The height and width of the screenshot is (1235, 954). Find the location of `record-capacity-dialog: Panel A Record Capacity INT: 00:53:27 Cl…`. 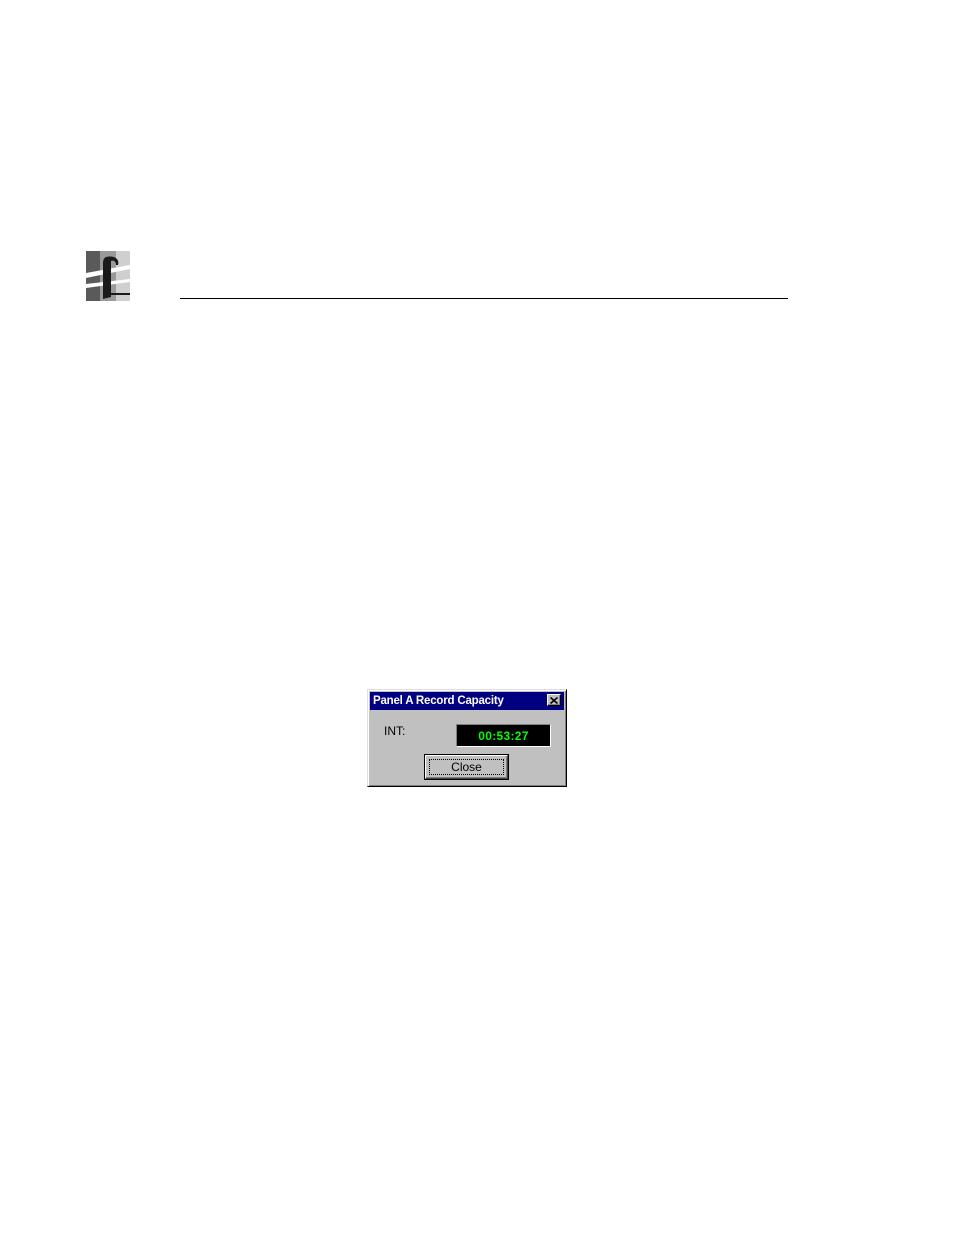

record-capacity-dialog: Panel A Record Capacity INT: 00:53:27 Cl… is located at coordinates (467, 738).